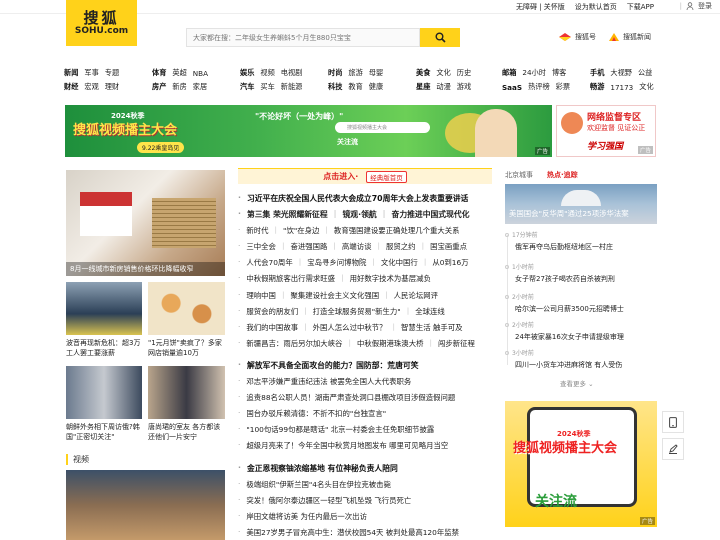 This screenshot has width=720, height=540. What do you see at coordinates (104, 432) in the screenshot?
I see `news-caption-3: 朝鲜外务相下周访俄?韩国"正密切关注"` at bounding box center [104, 432].